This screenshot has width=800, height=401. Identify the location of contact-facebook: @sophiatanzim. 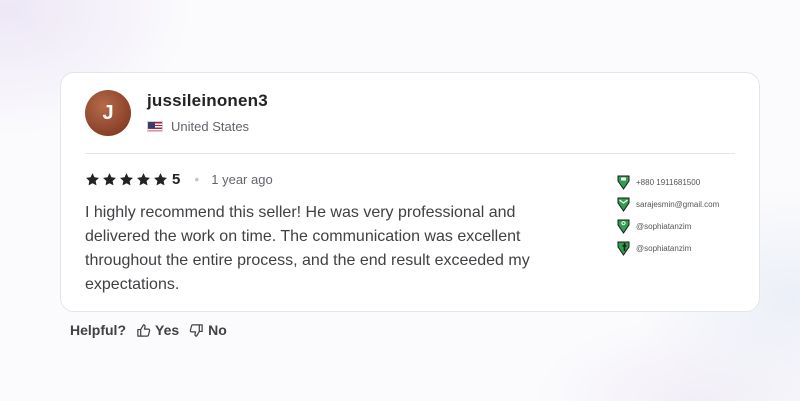
(664, 248).